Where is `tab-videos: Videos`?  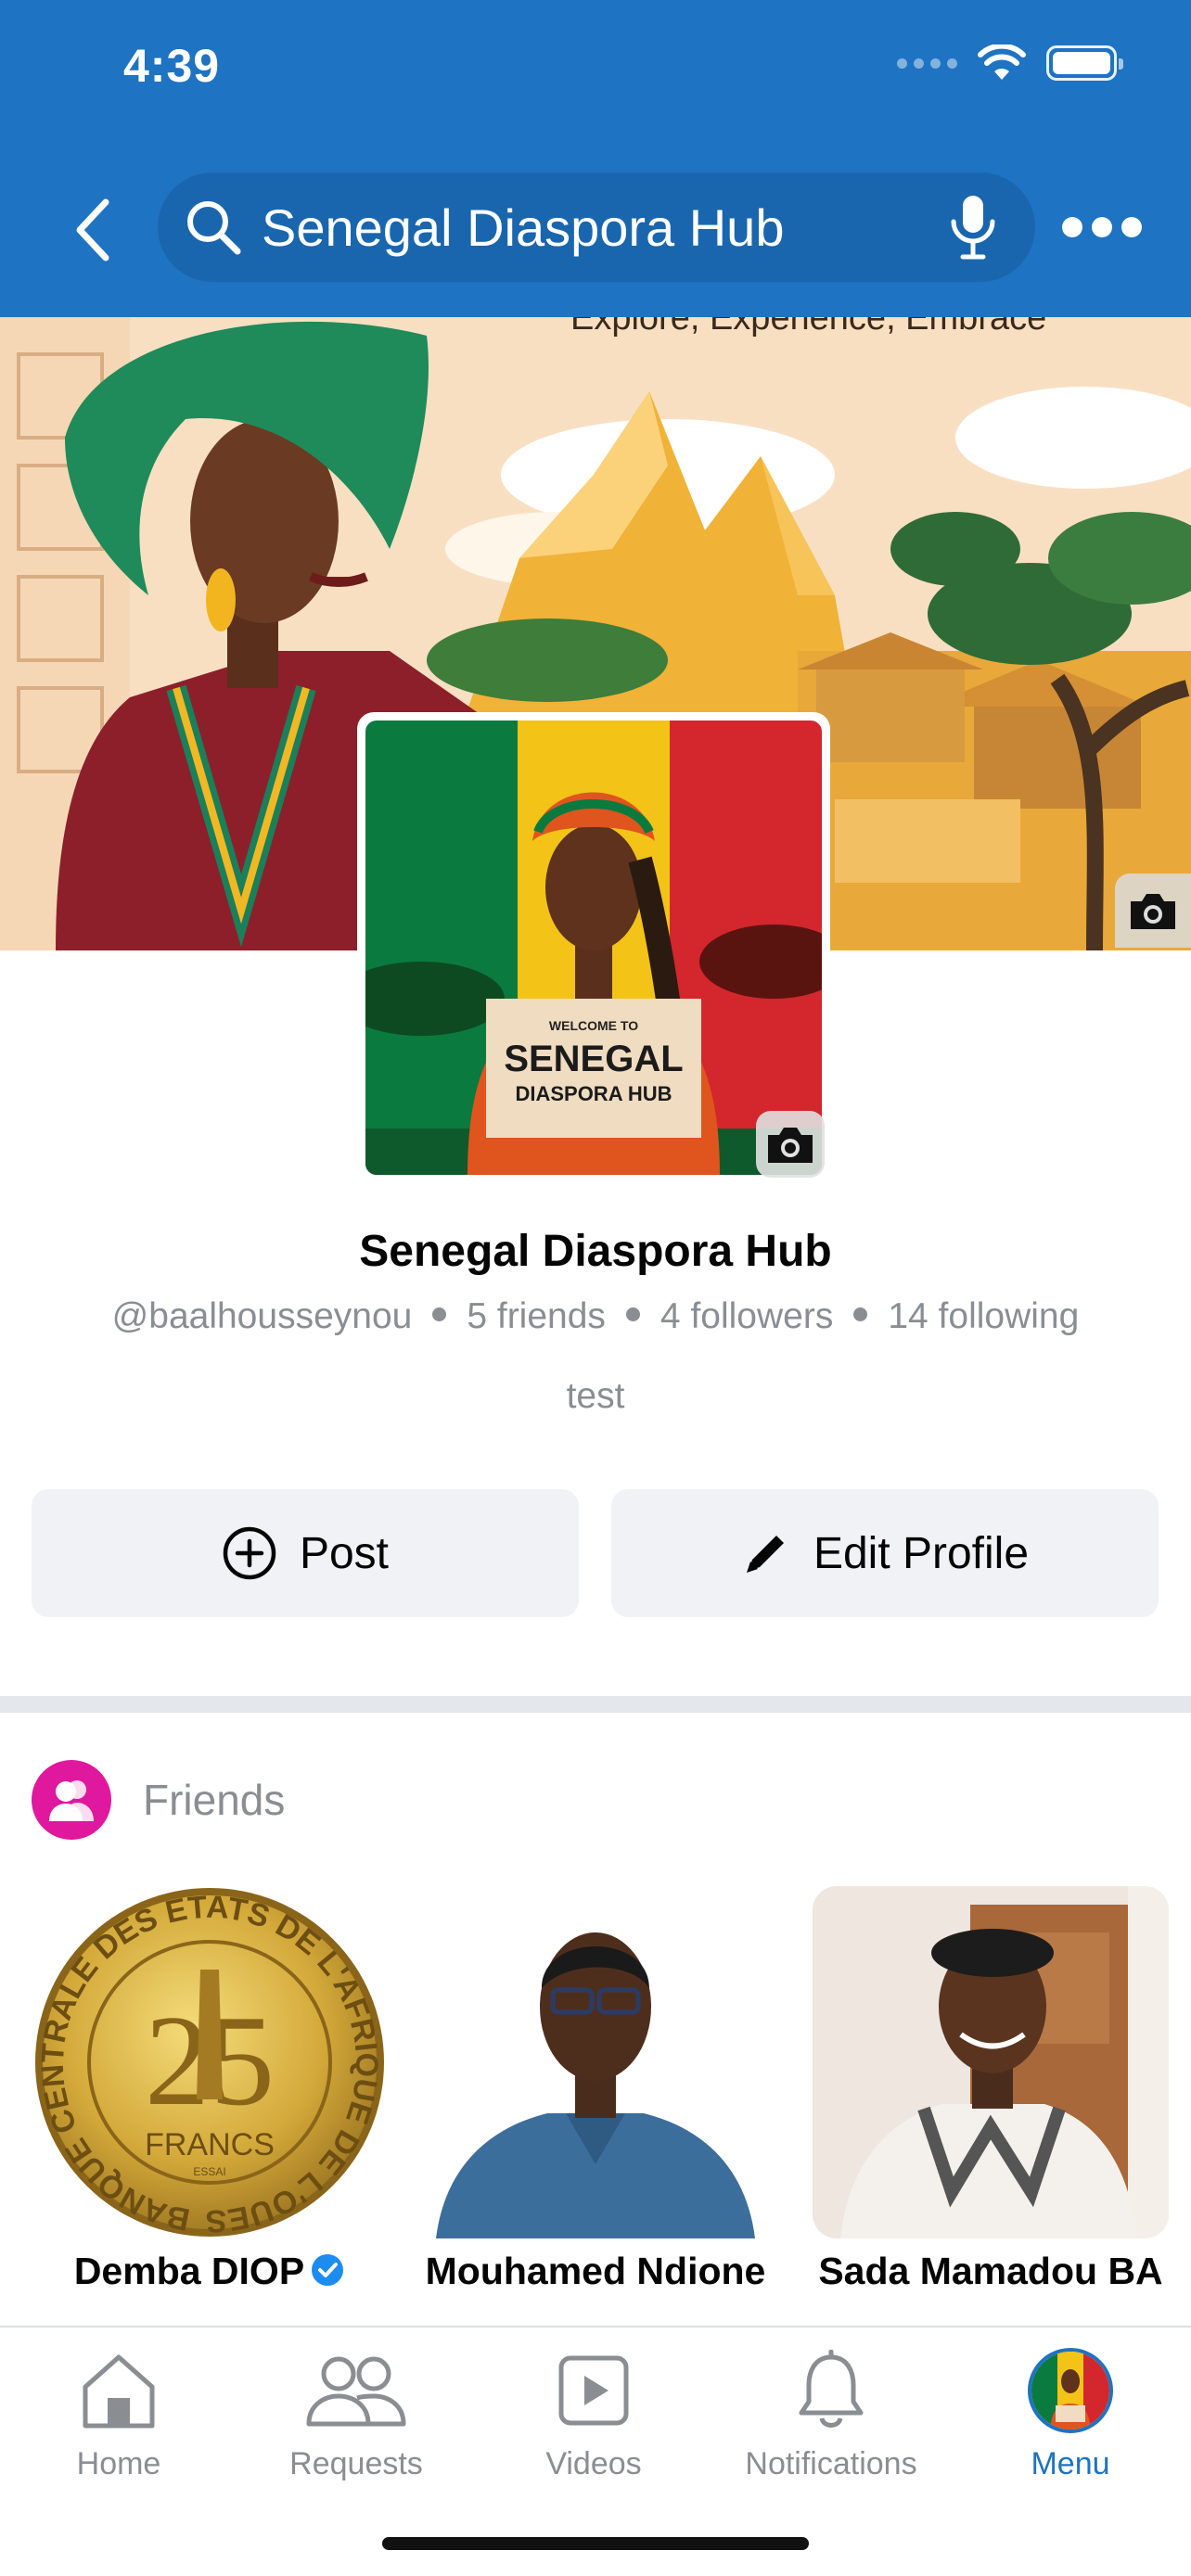 tab-videos: Videos is located at coordinates (593, 2413).